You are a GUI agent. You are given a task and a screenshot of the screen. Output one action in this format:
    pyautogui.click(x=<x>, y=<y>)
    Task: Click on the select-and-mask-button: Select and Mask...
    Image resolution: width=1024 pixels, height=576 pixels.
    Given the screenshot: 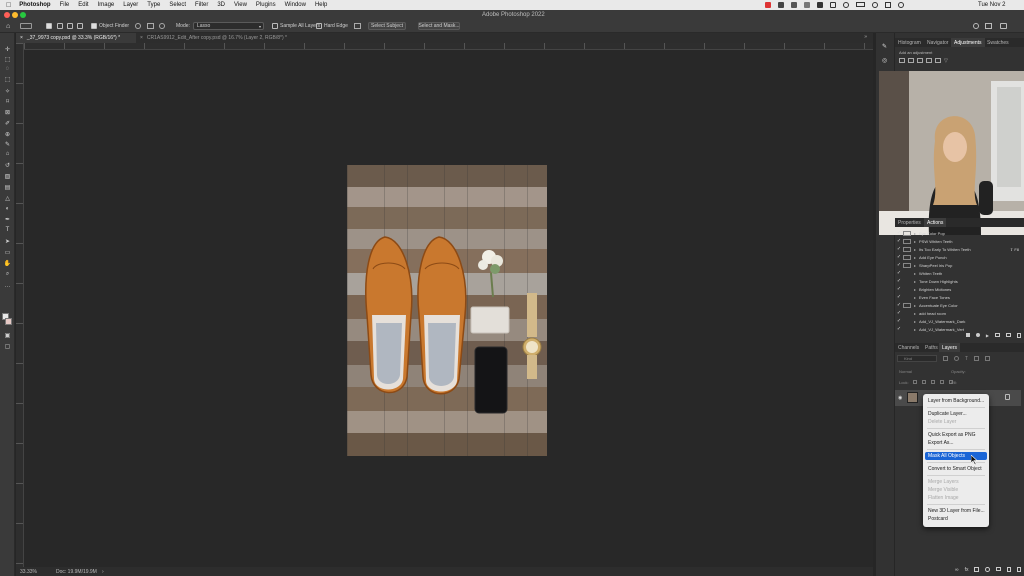 What is the action you would take?
    pyautogui.click(x=439, y=26)
    